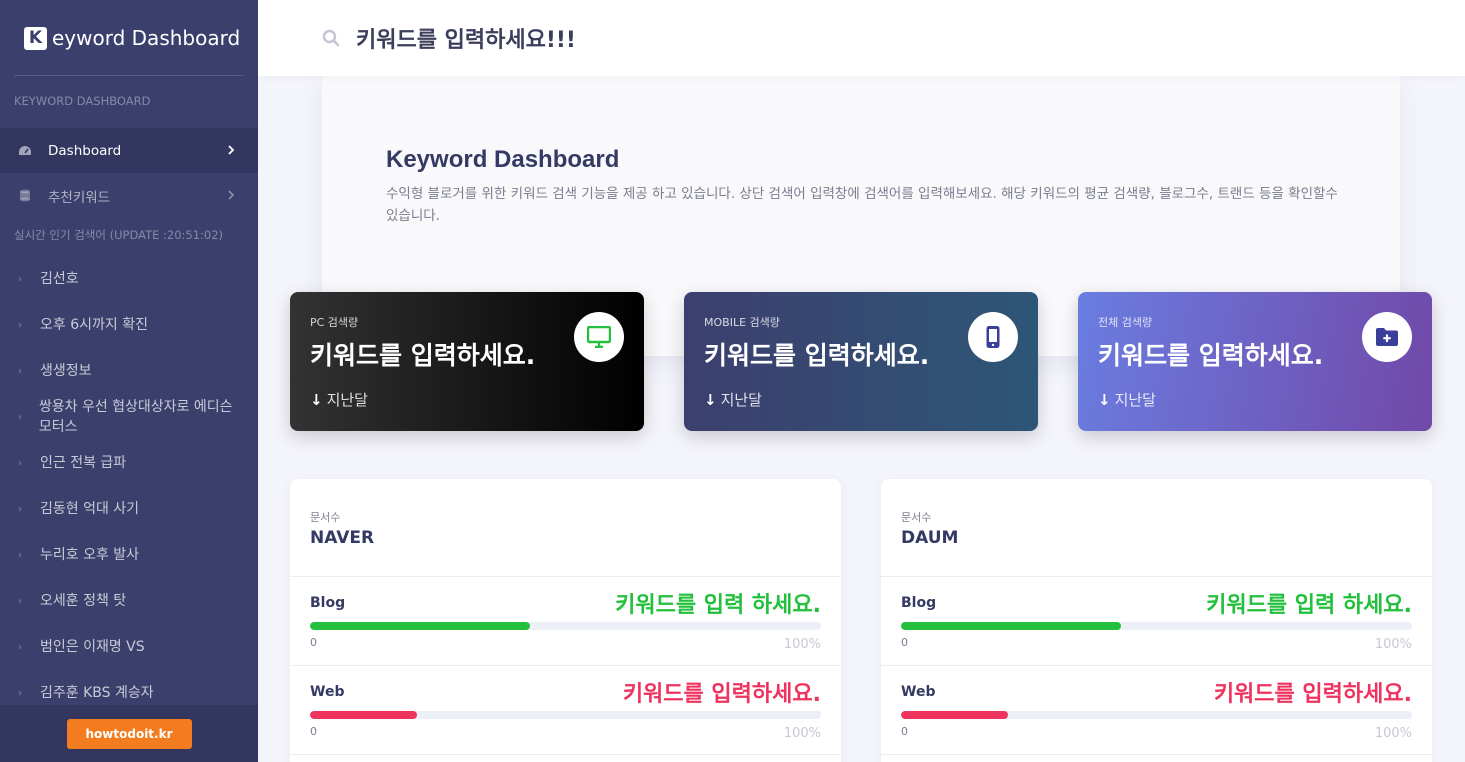 Image resolution: width=1465 pixels, height=762 pixels. I want to click on trending-label: 누리호 오후 발사, so click(90, 555).